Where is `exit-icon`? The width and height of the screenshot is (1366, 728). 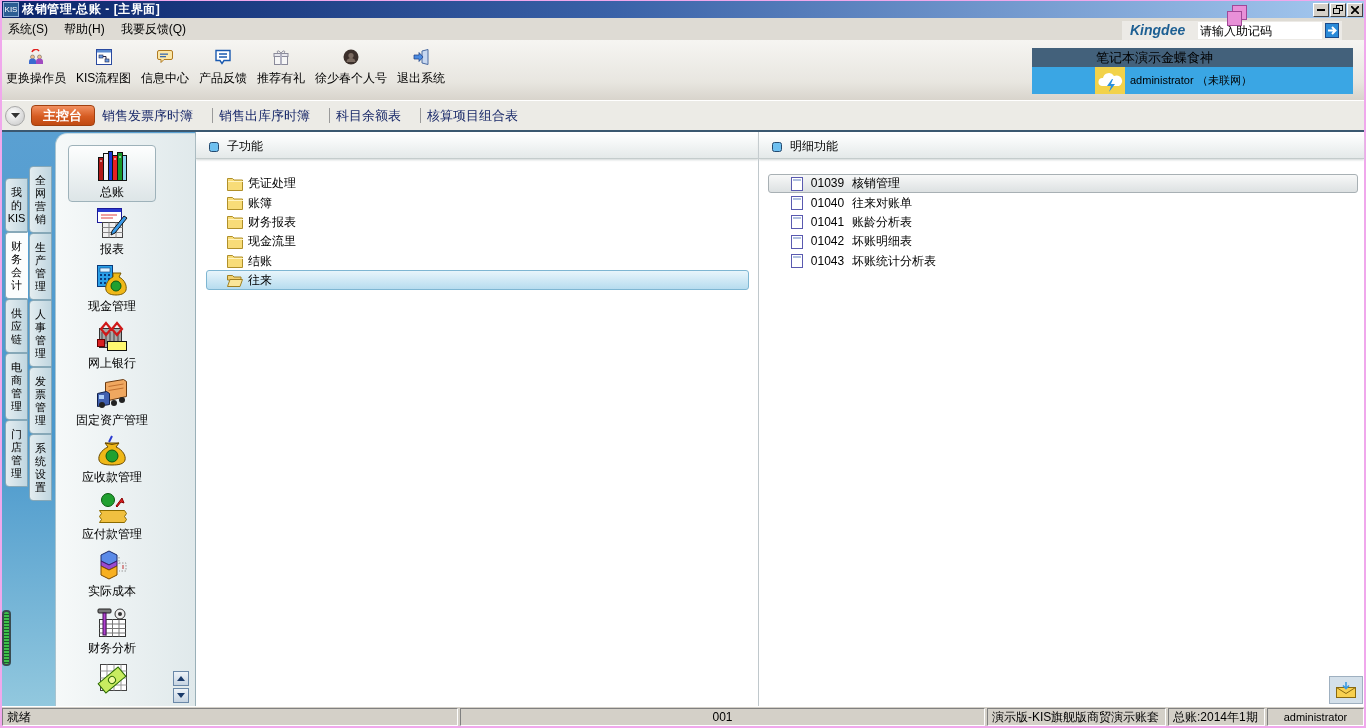
exit-icon is located at coordinates (421, 57).